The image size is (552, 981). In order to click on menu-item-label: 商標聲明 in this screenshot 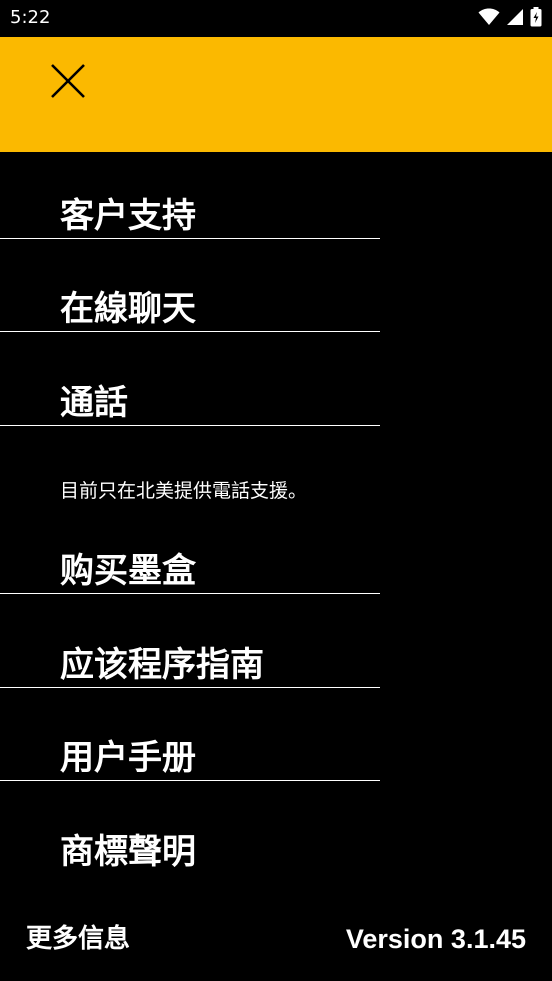, I will do `click(128, 852)`.